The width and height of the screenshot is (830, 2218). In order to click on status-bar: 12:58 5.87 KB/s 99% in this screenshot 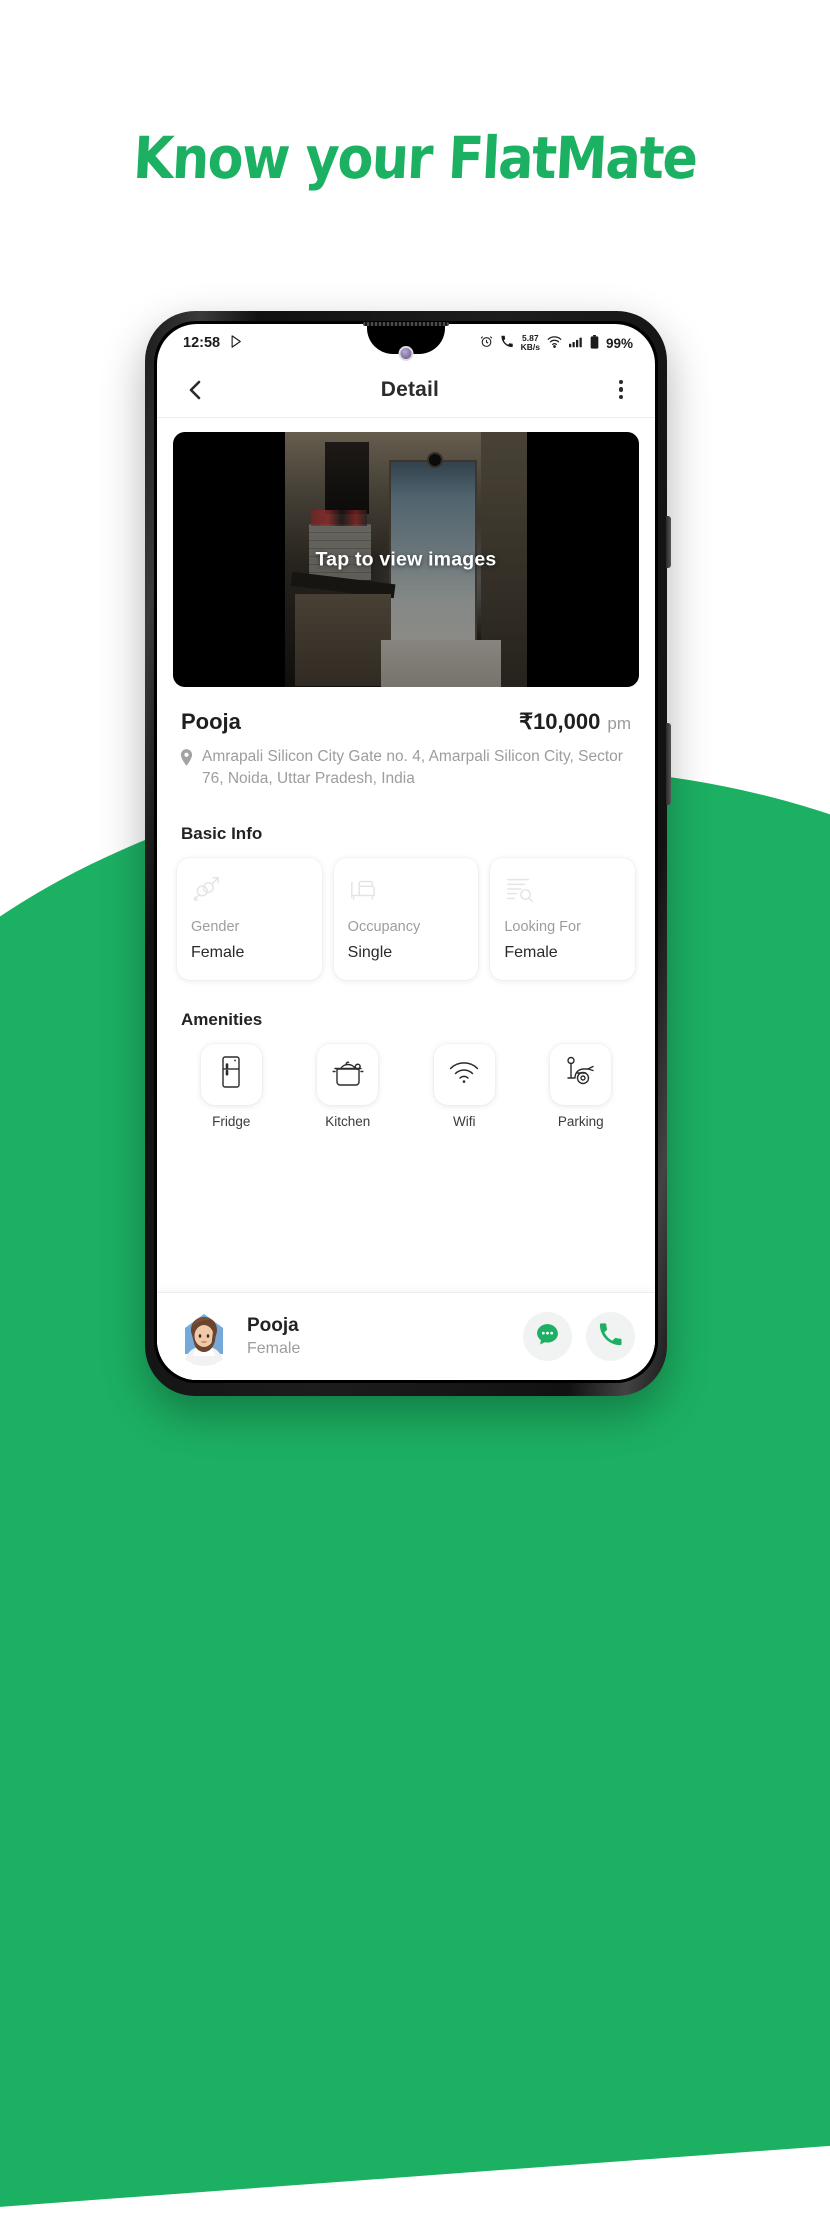, I will do `click(406, 343)`.